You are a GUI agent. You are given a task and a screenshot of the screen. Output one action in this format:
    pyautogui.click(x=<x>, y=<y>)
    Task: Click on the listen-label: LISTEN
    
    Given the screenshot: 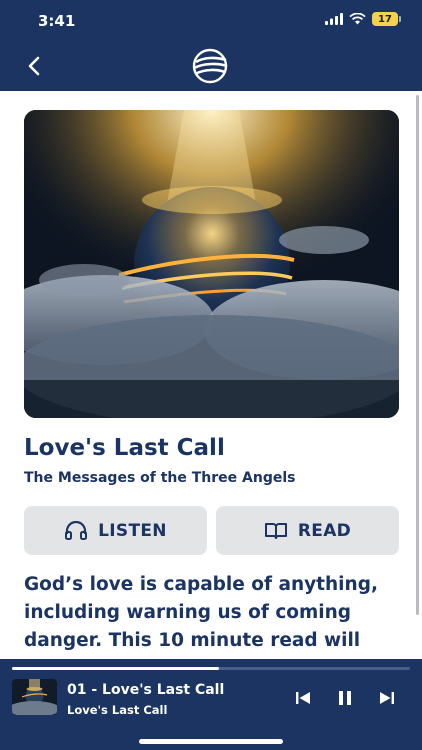 What is the action you would take?
    pyautogui.click(x=132, y=530)
    